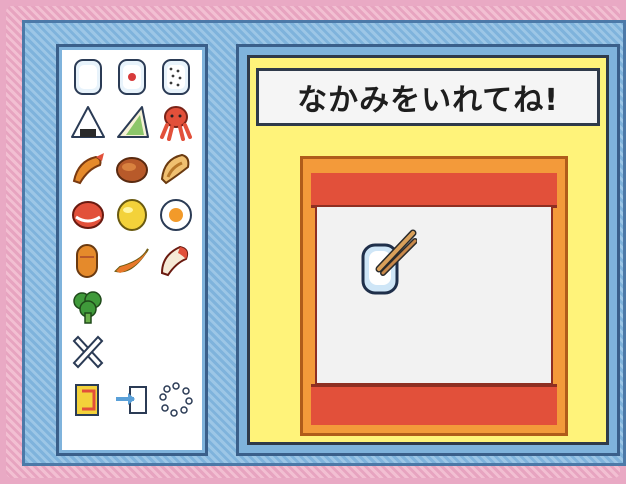  Describe the element at coordinates (176, 399) in the screenshot. I see `sparkle-icon` at that location.